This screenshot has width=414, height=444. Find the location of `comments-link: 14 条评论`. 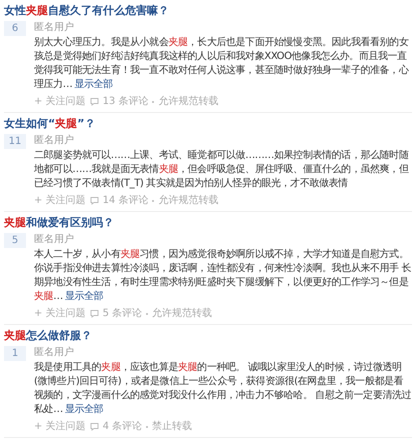

comments-link: 14 条评论 is located at coordinates (125, 200).